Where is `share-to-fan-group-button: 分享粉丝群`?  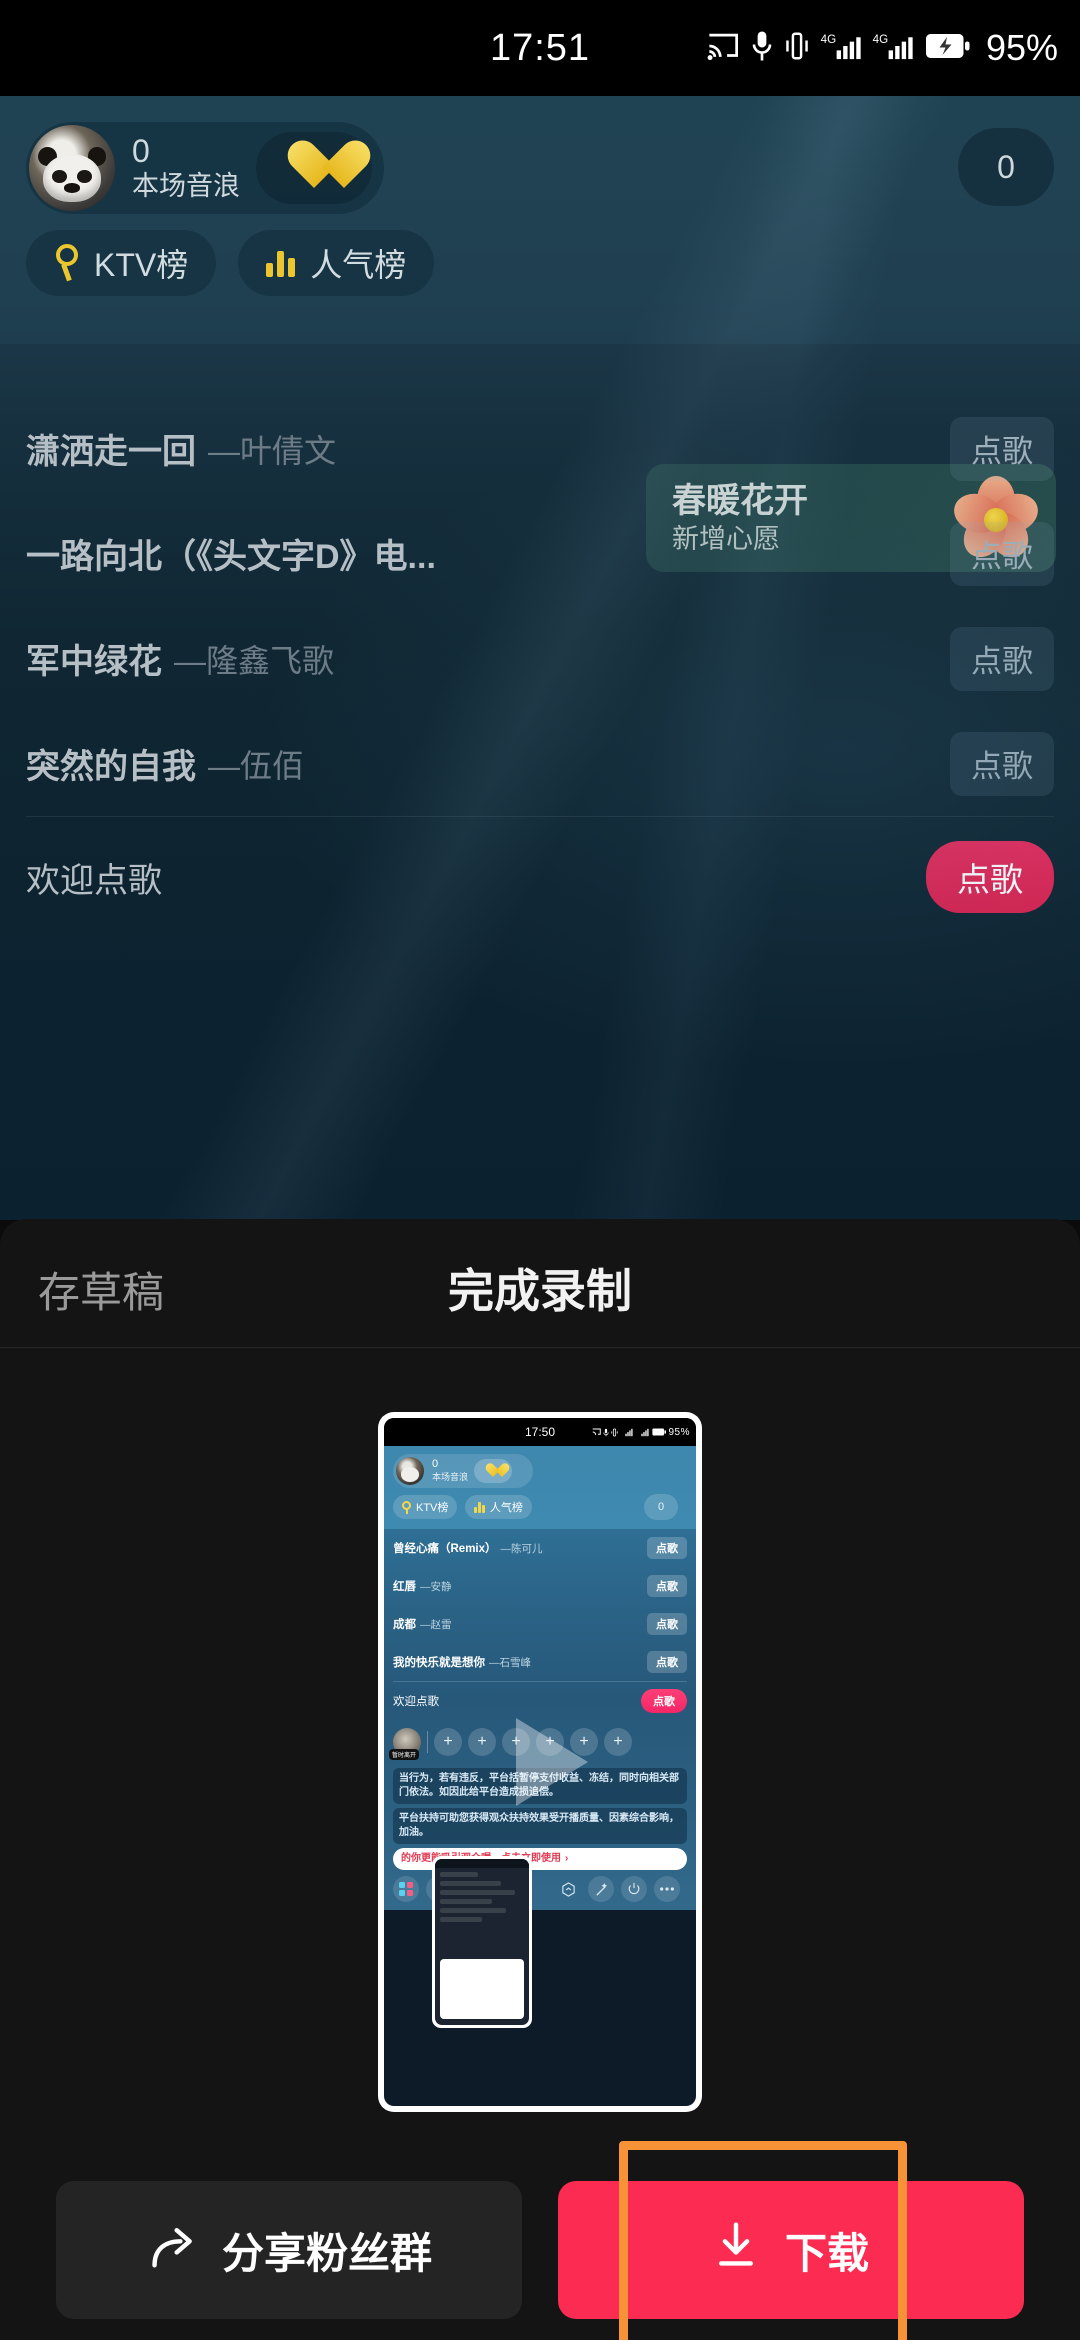 share-to-fan-group-button: 分享粉丝群 is located at coordinates (289, 2250).